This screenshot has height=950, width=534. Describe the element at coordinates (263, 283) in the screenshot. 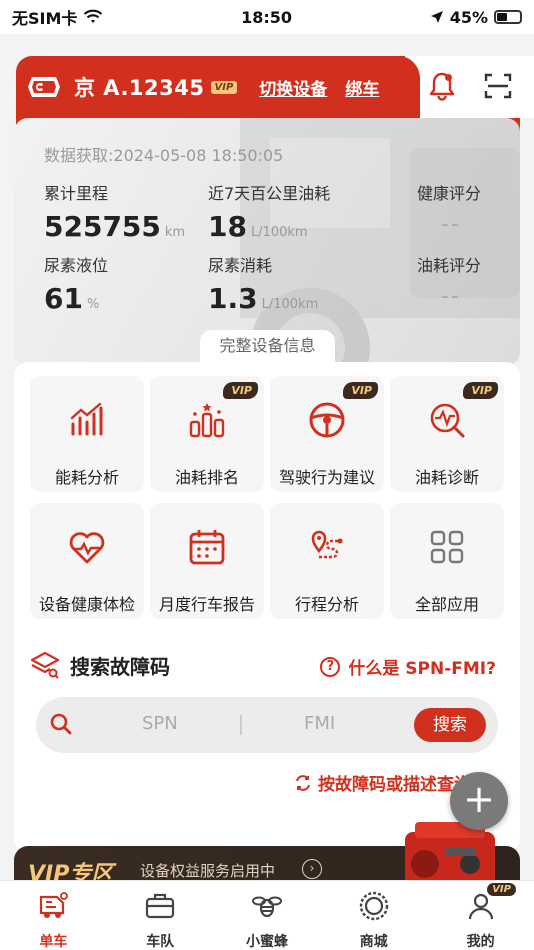

I see `stat-urea-consumption: 尿素消耗 1.3 L/100km` at that location.